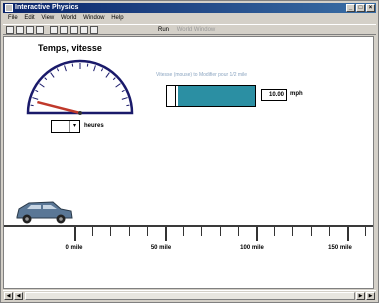  What do you see at coordinates (188, 226) in the screenshot?
I see `road-line` at bounding box center [188, 226].